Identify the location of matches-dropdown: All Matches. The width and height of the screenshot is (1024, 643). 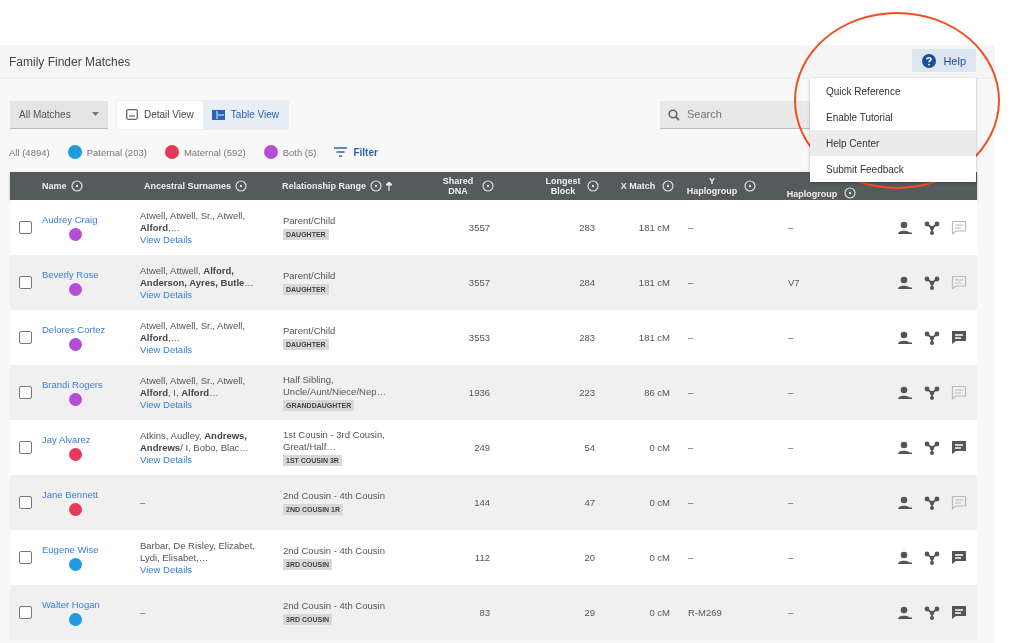
(59, 114).